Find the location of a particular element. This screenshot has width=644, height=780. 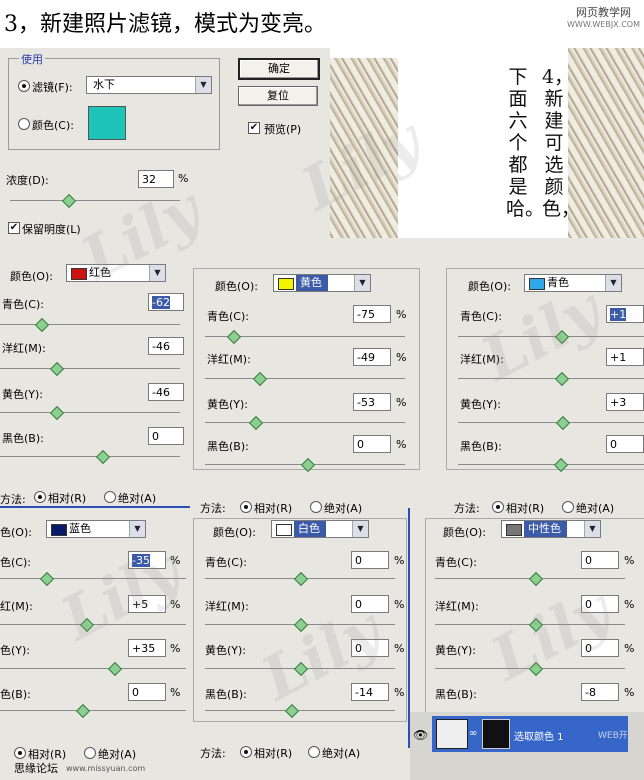

yellow-input: -46 is located at coordinates (166, 392).